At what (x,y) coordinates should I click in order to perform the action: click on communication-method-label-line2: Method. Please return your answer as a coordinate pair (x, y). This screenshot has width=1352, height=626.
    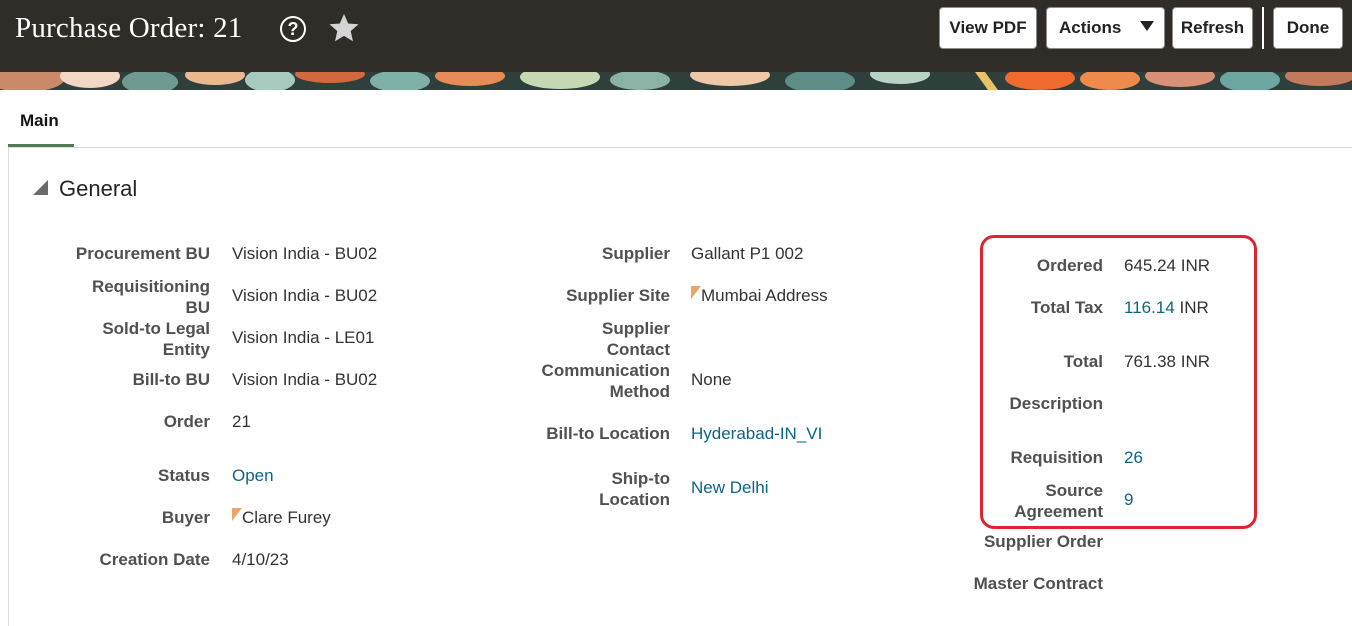
    Looking at the image, I should click on (639, 391).